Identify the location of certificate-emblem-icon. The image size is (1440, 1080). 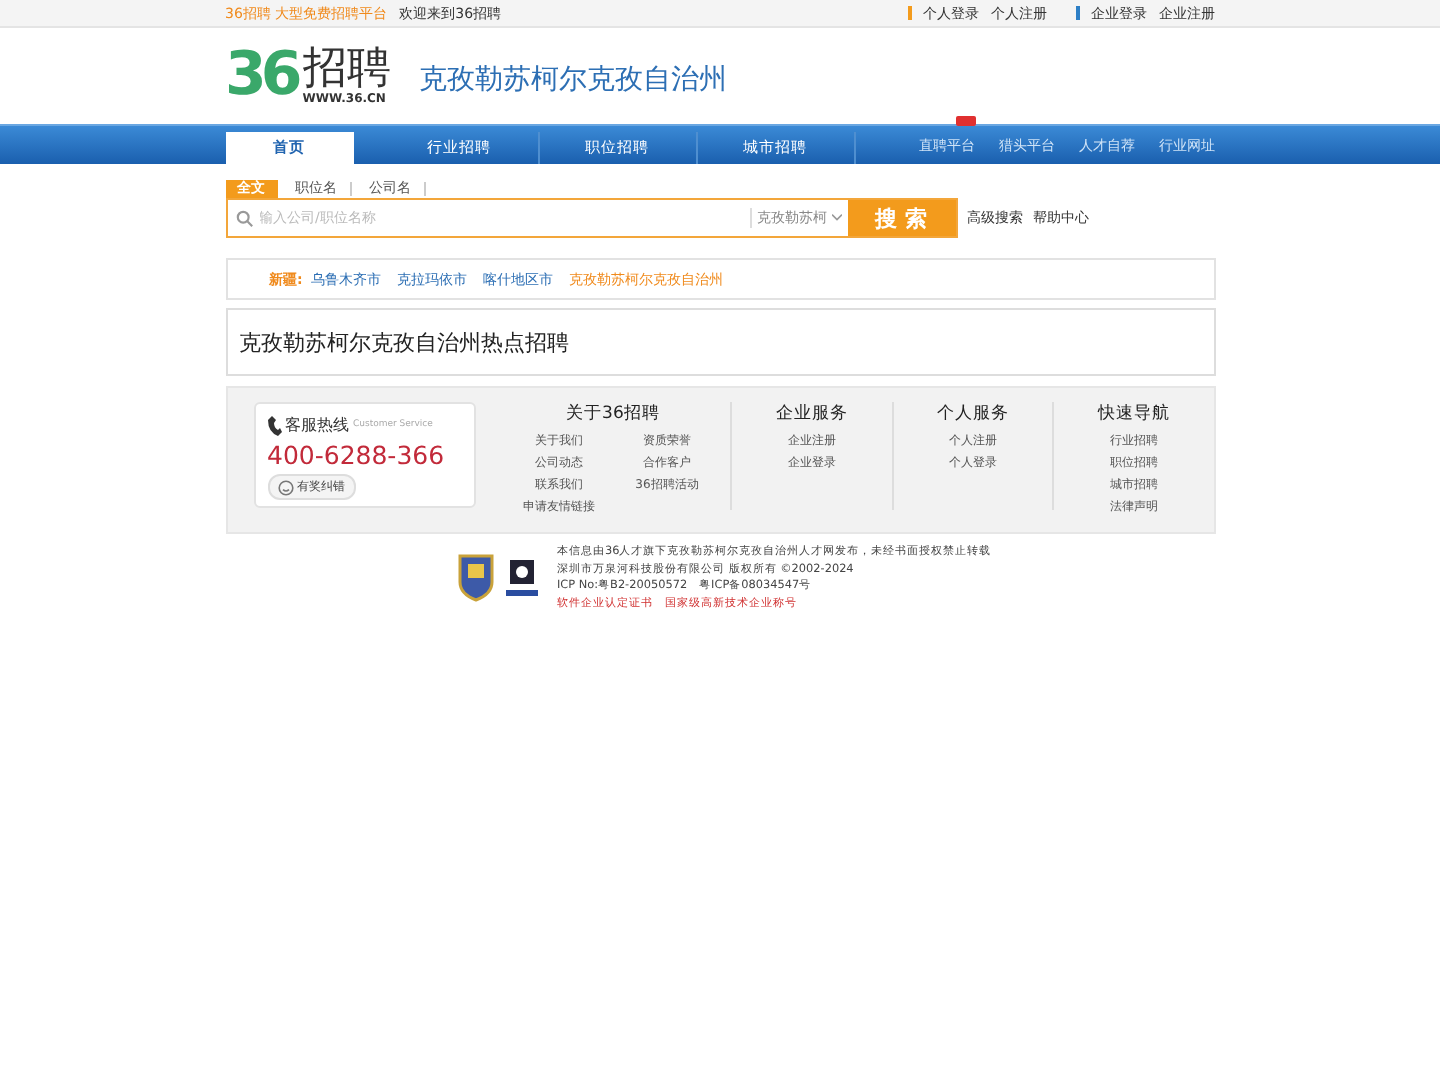
(521, 578).